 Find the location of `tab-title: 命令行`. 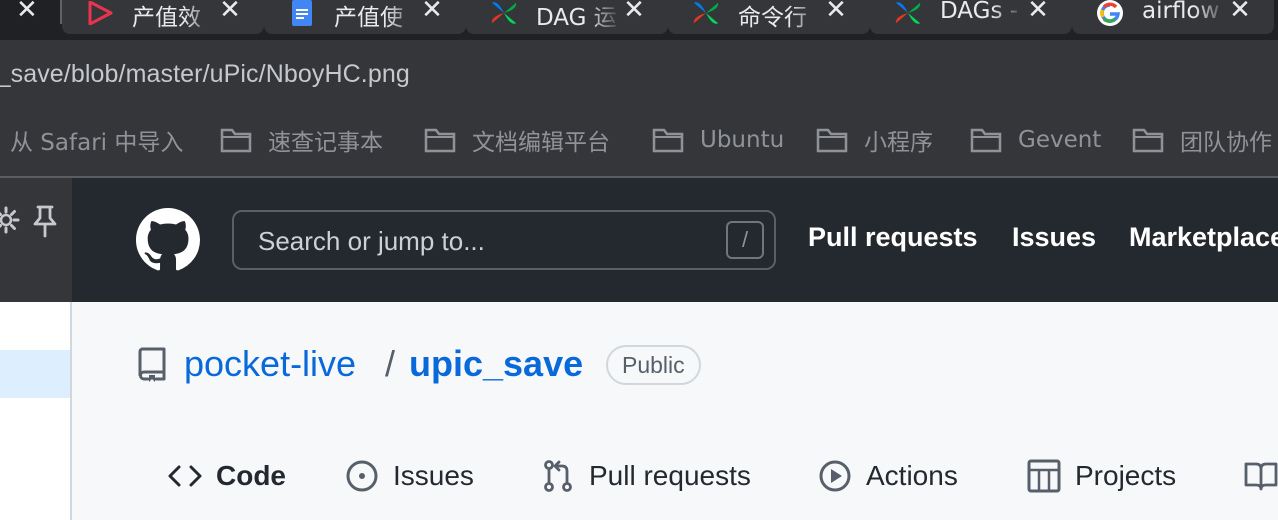

tab-title: 命令行 is located at coordinates (772, 18).